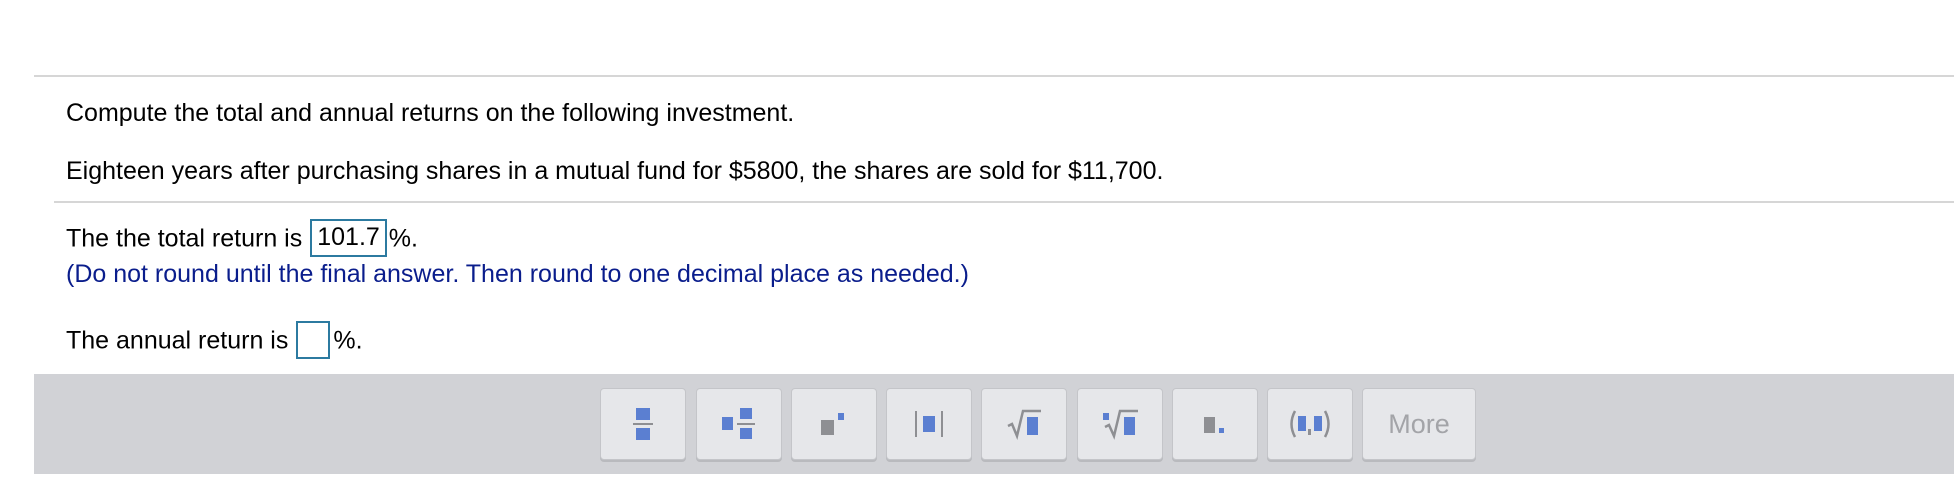 The width and height of the screenshot is (1954, 482). I want to click on decimal-button, so click(1215, 424).